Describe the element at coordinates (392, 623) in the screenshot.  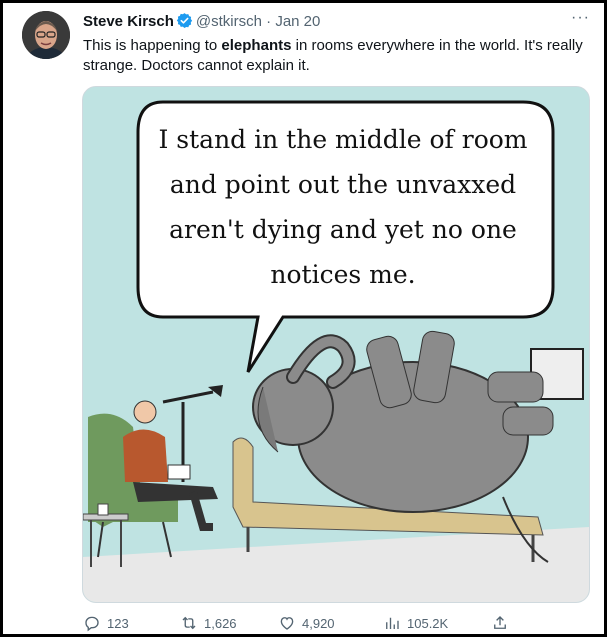
I see `views-icon` at that location.